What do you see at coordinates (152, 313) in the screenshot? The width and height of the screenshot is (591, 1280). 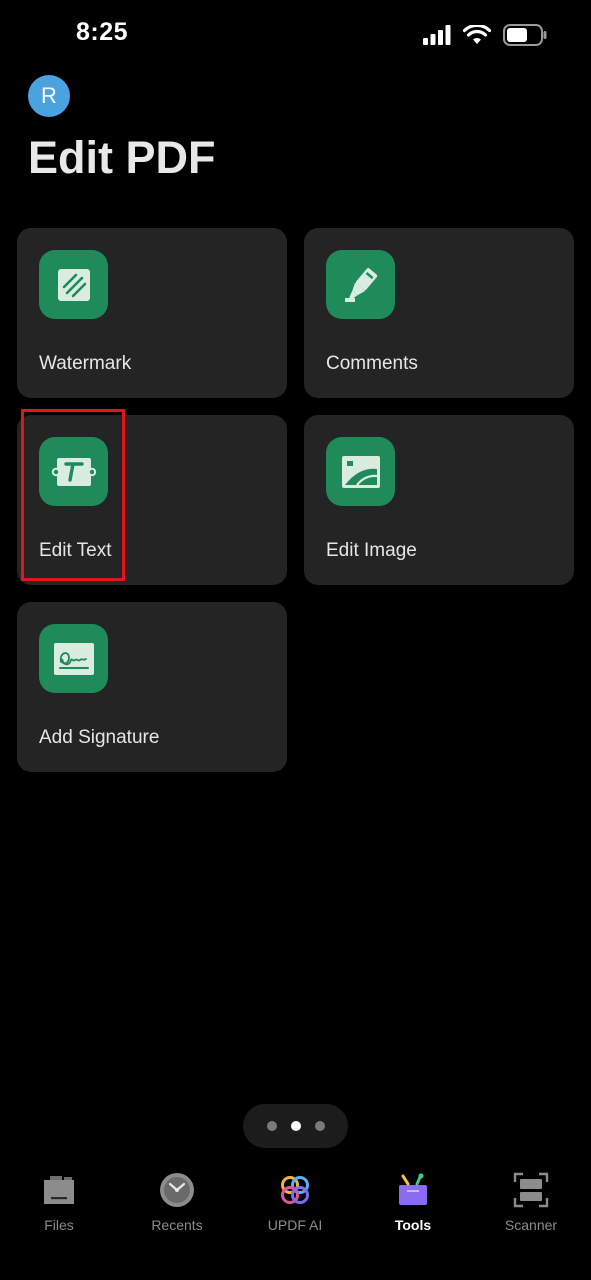 I see `watermark-card: Watermark` at bounding box center [152, 313].